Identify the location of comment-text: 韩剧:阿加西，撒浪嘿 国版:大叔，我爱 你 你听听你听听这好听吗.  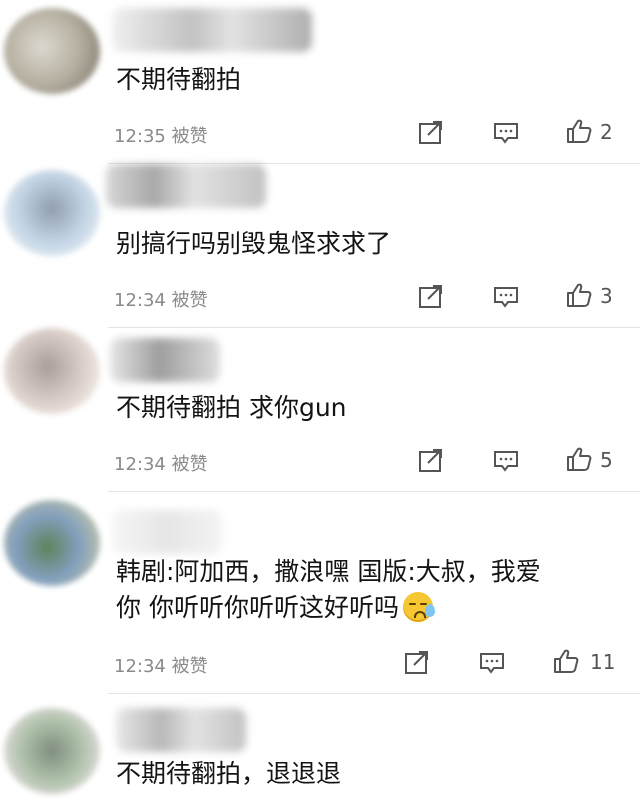
(371, 590).